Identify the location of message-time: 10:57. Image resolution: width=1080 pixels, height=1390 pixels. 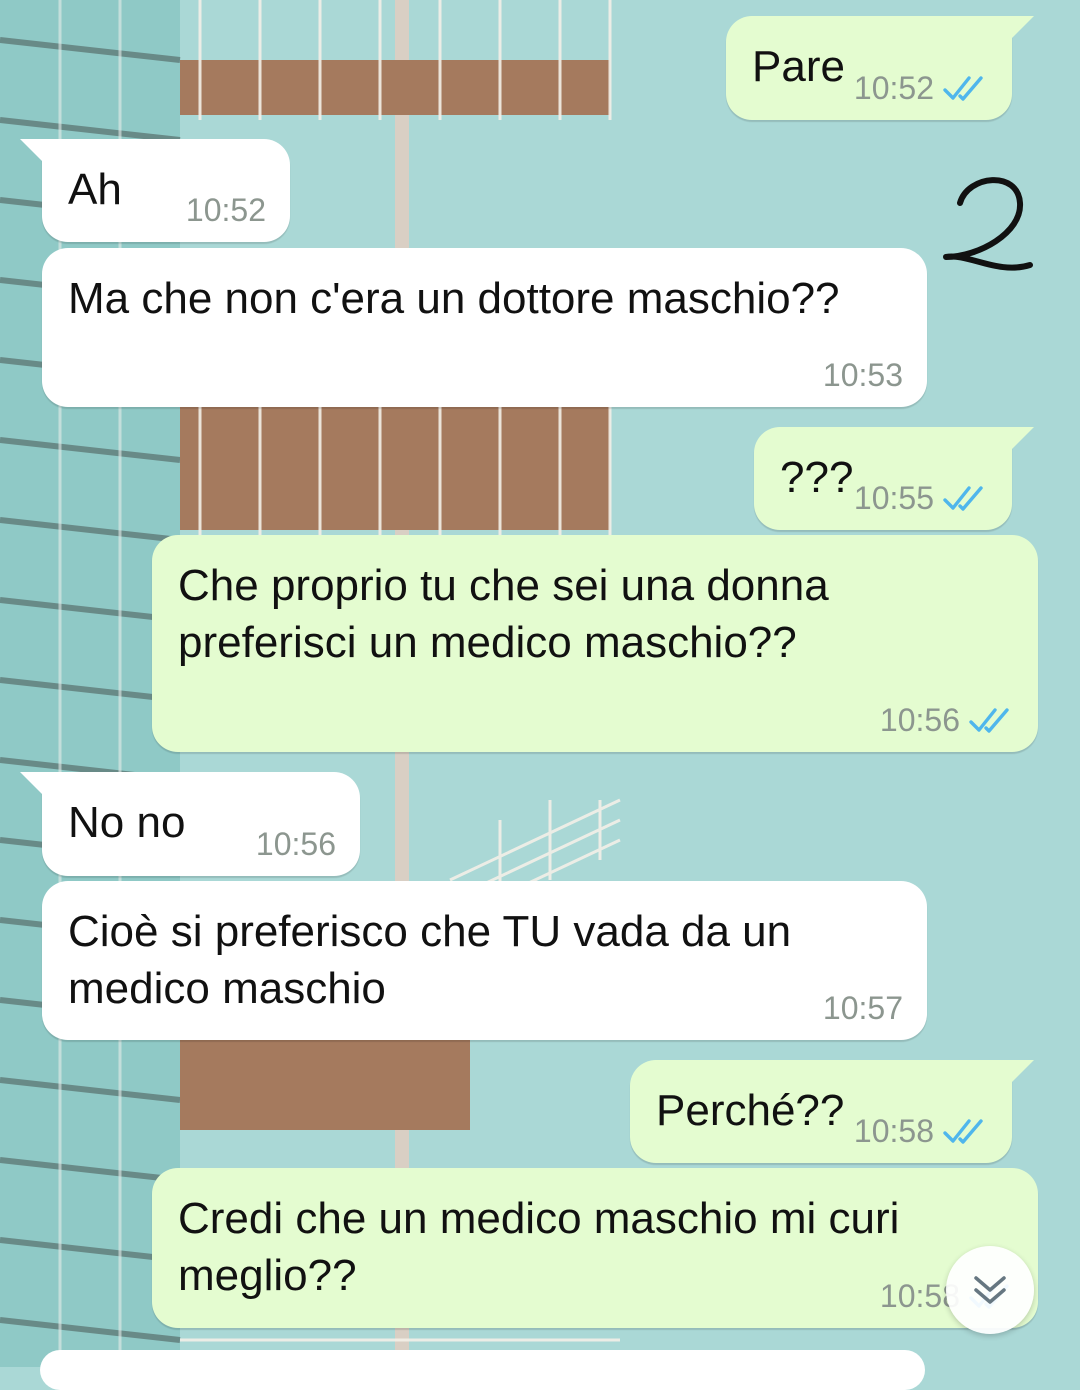
(862, 1008).